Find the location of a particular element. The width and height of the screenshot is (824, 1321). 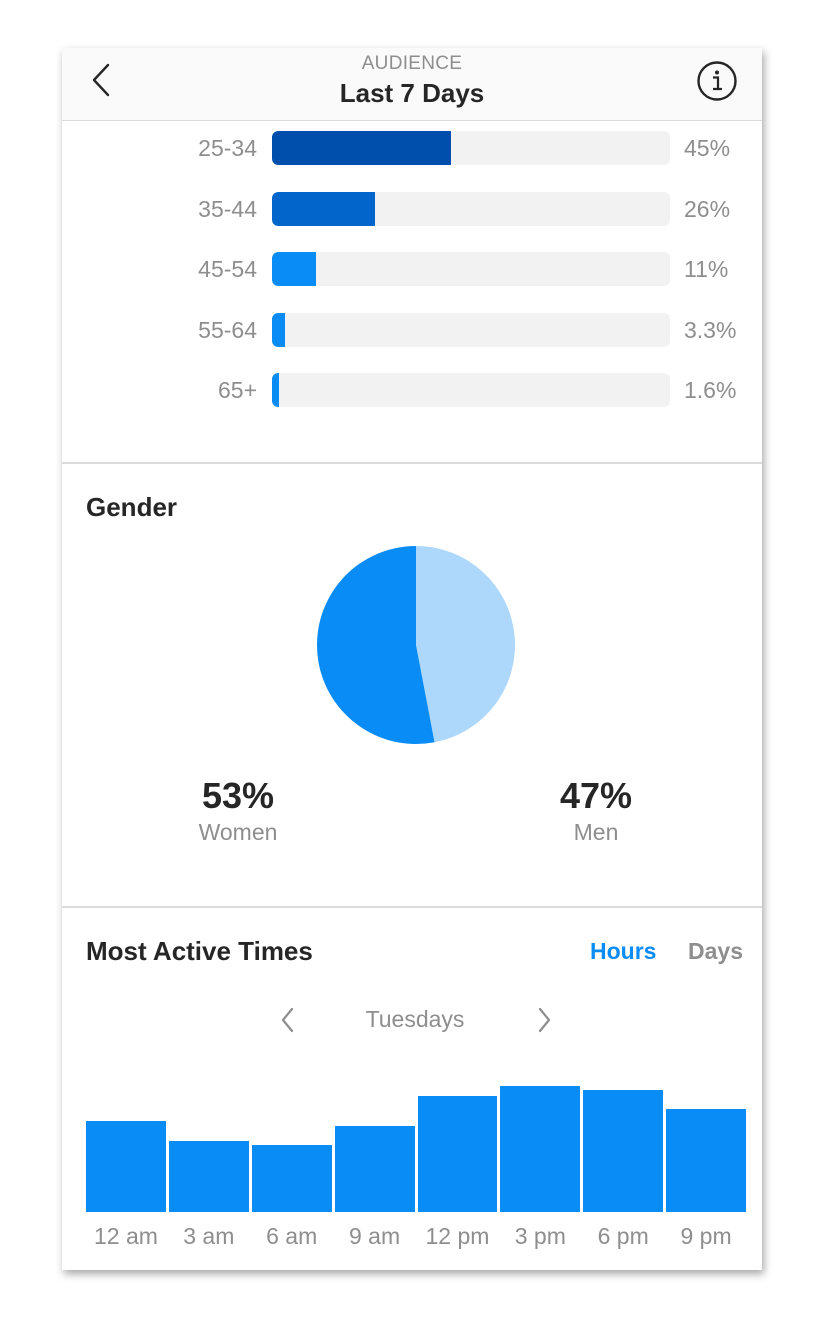

women-stat: 53% Women is located at coordinates (238, 810).